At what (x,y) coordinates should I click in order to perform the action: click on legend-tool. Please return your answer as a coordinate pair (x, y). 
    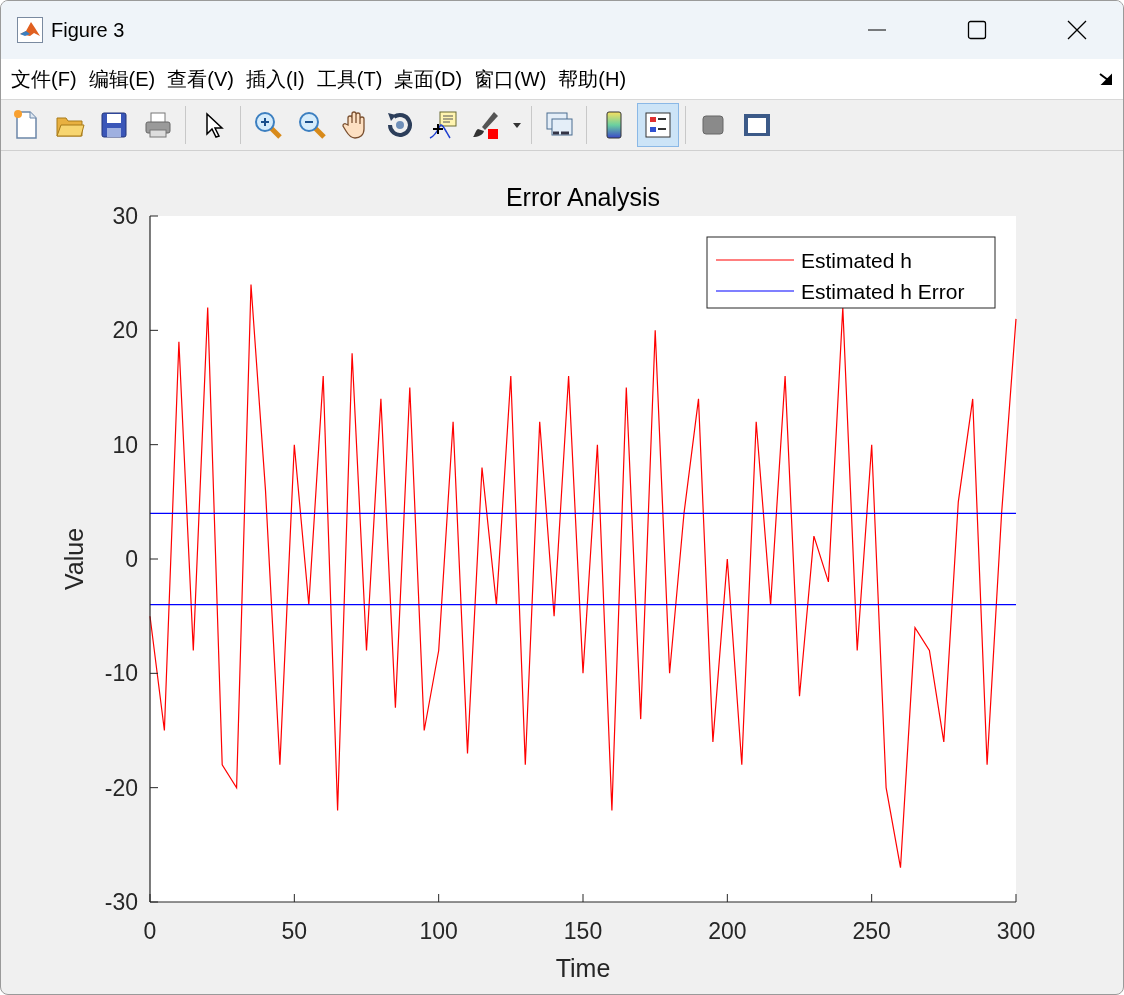
    Looking at the image, I should click on (658, 125).